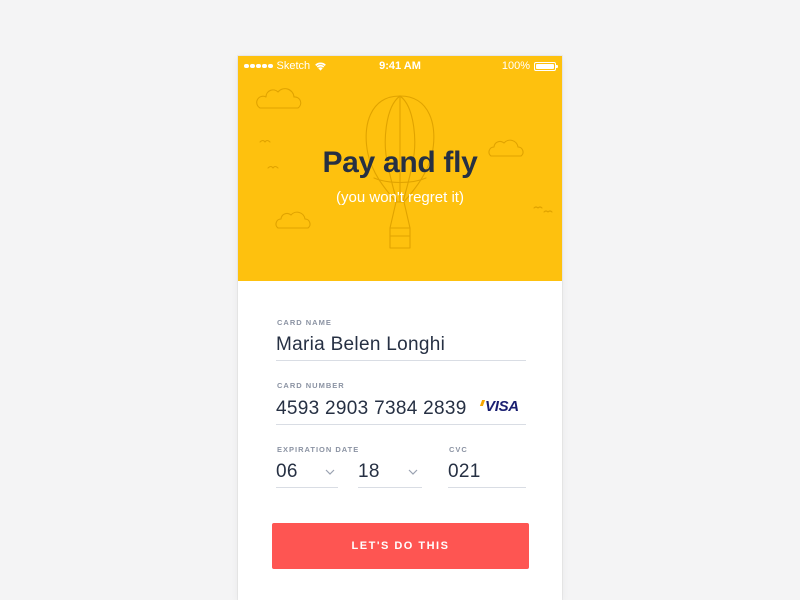 The height and width of the screenshot is (600, 800). What do you see at coordinates (464, 472) in the screenshot?
I see `cvc-input: 021` at bounding box center [464, 472].